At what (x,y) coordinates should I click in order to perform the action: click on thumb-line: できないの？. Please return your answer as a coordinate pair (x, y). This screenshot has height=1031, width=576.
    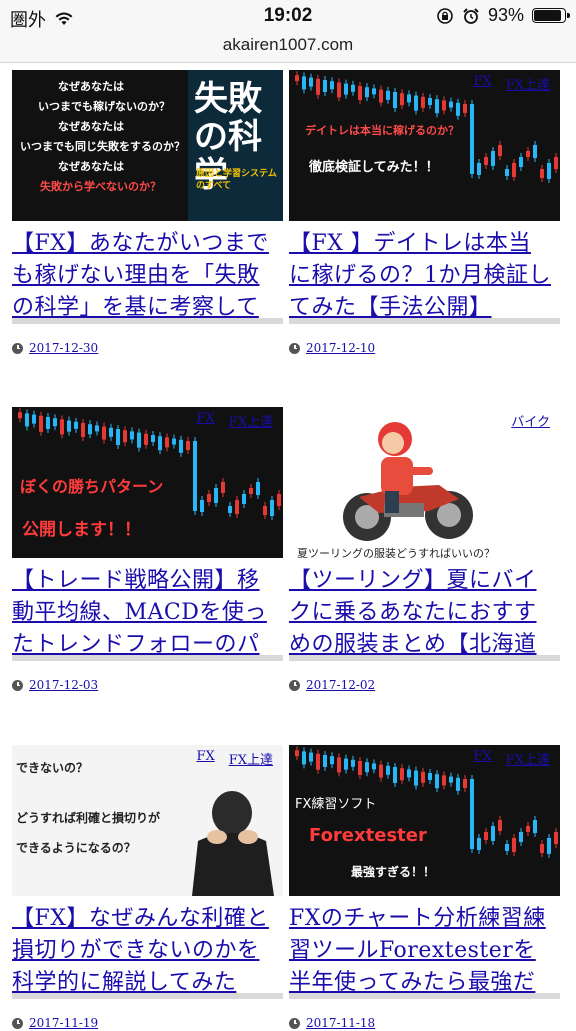
    Looking at the image, I should click on (52, 768).